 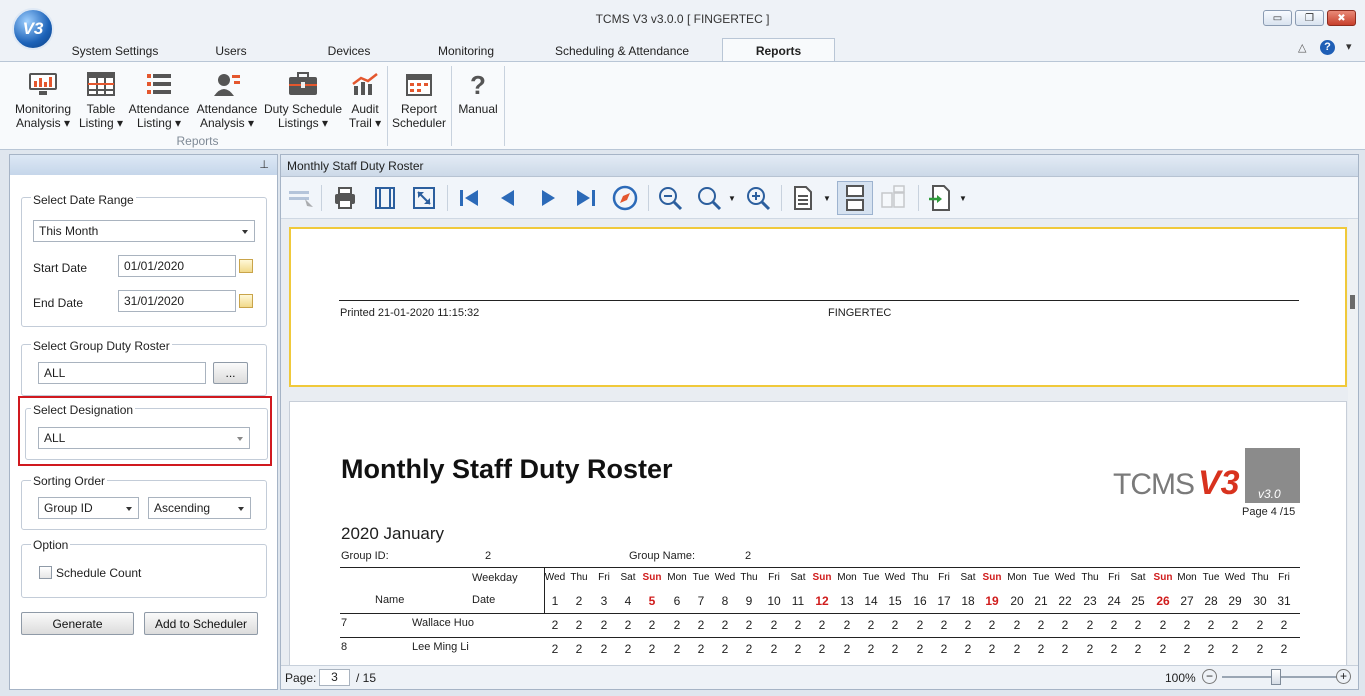 What do you see at coordinates (1302, 47) in the screenshot?
I see `collapse-ribbon-icon: △` at bounding box center [1302, 47].